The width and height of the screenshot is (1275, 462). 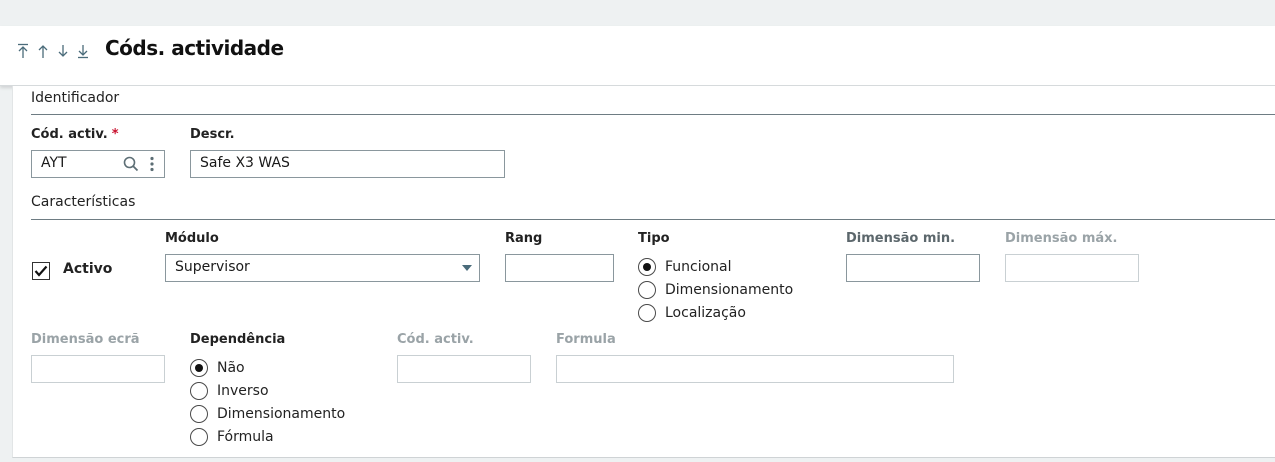 I want to click on dependencia-option-inverso: Inverso, so click(x=229, y=391).